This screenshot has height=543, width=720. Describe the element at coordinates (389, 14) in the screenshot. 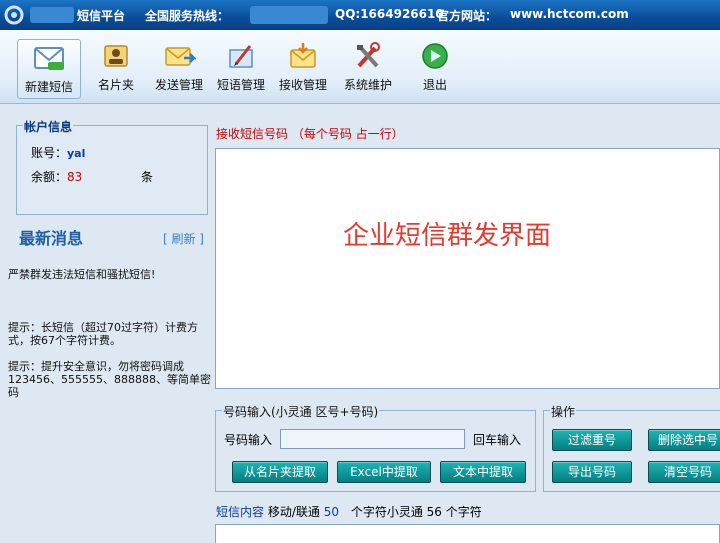

I see `qq-number: QQ:1664926610` at that location.